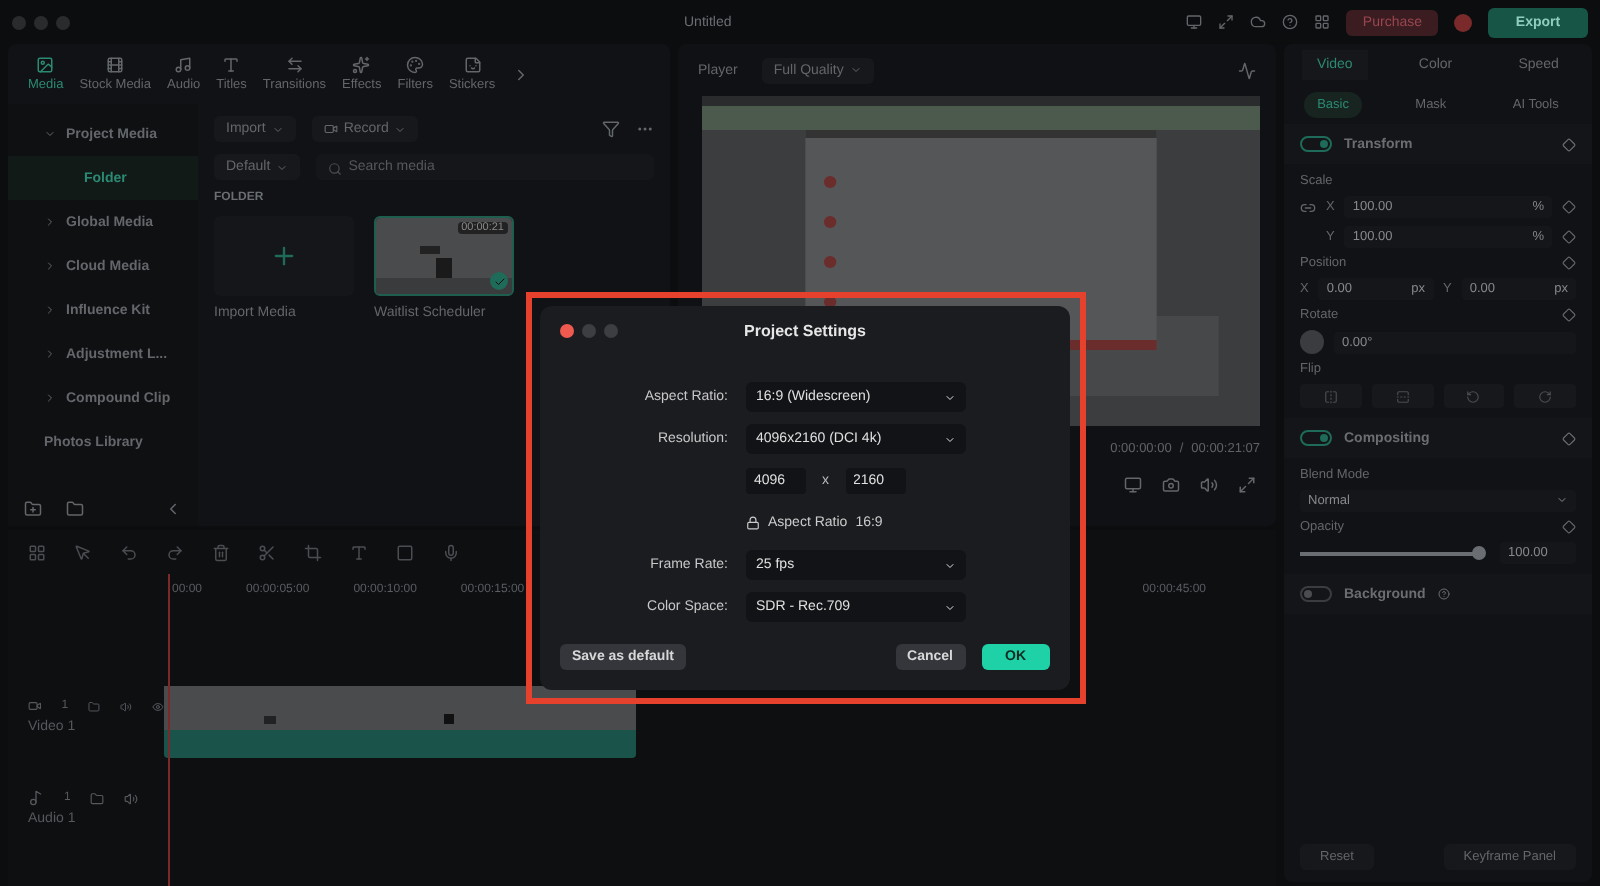  I want to click on rotate-right-button, so click(1545, 396).